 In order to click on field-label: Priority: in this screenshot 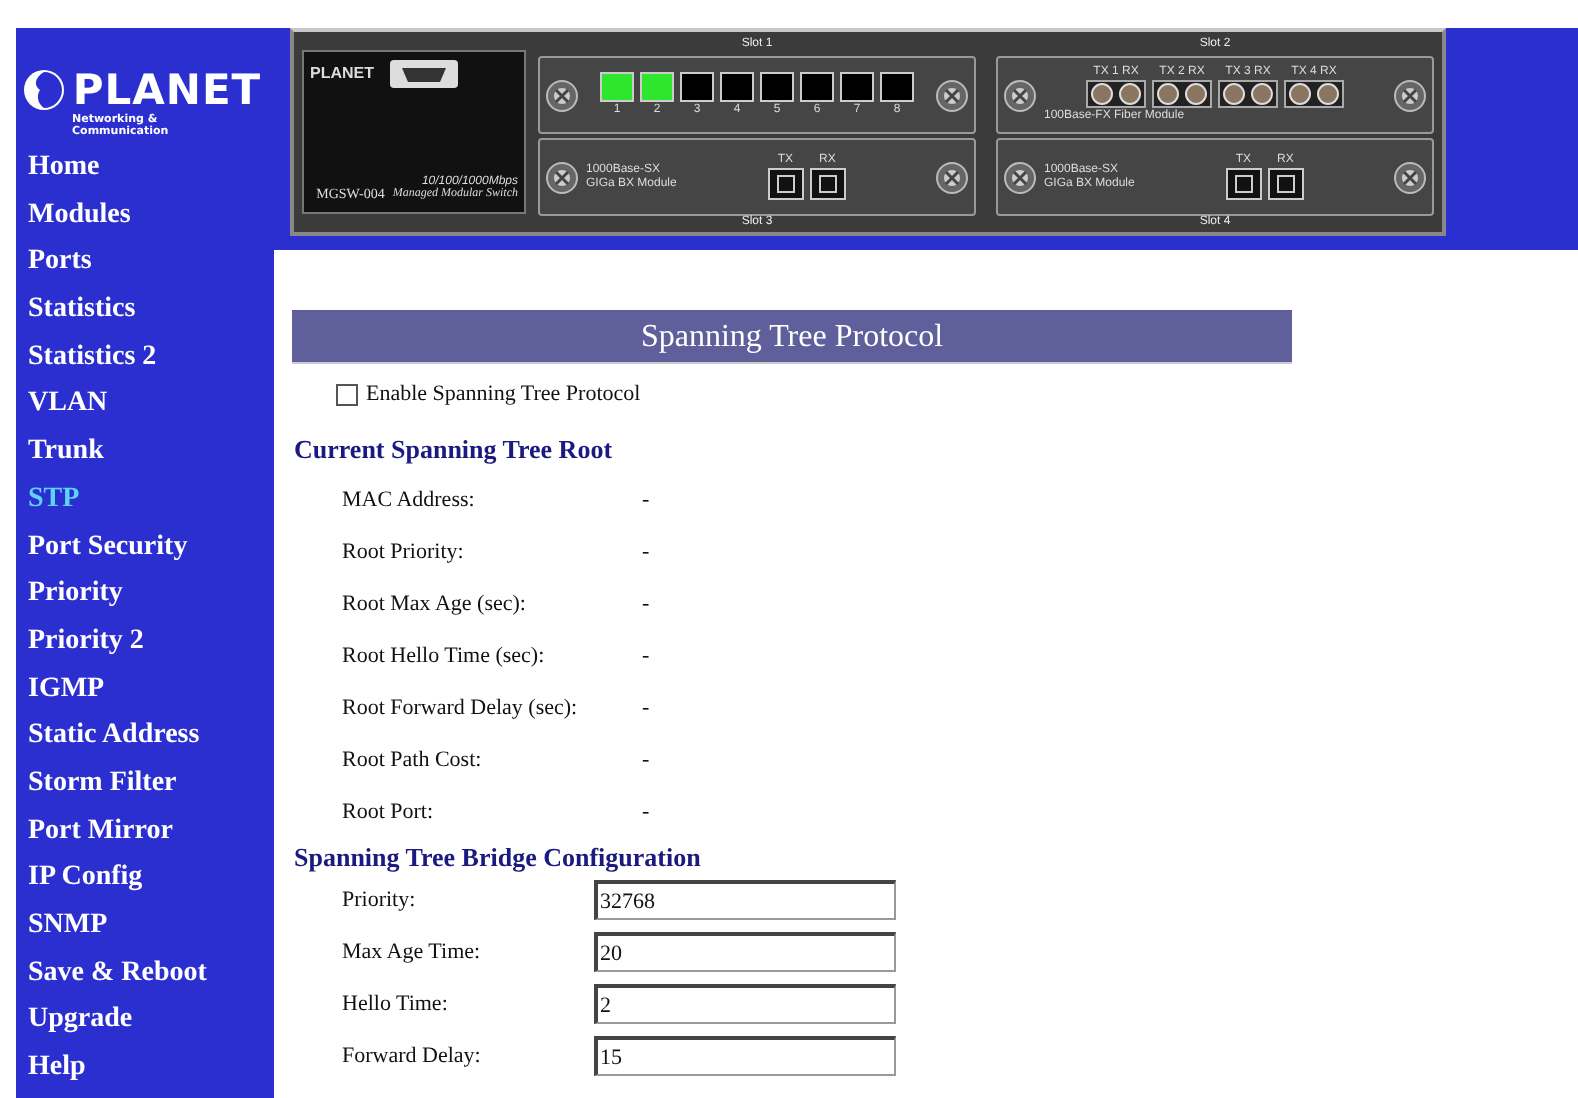, I will do `click(380, 900)`.